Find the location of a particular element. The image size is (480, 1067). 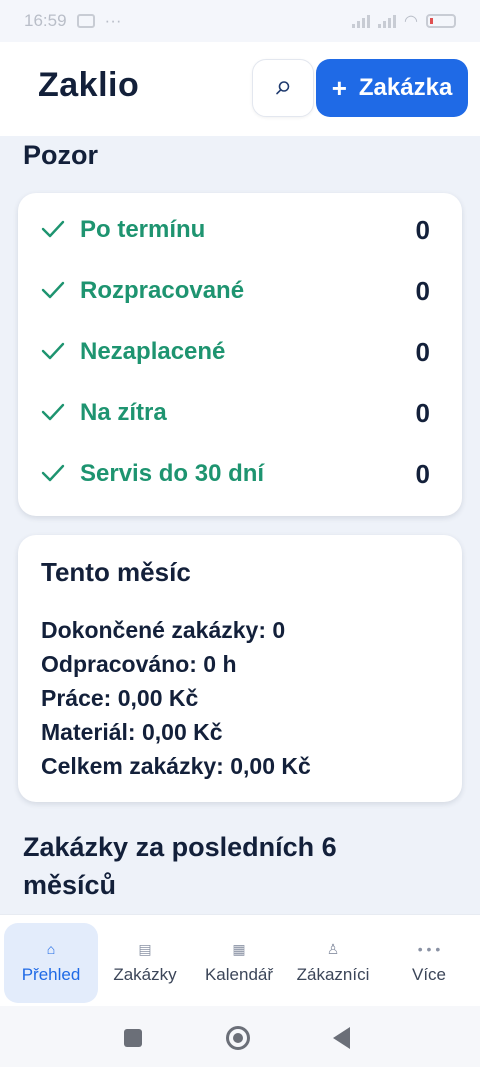

stat-material: Materiál: 0,00 Kč is located at coordinates (132, 732).